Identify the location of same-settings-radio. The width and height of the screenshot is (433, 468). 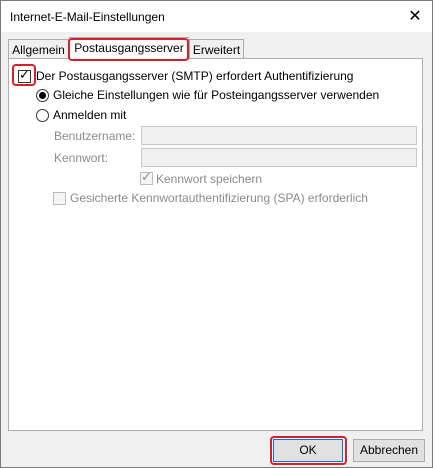
(42, 95).